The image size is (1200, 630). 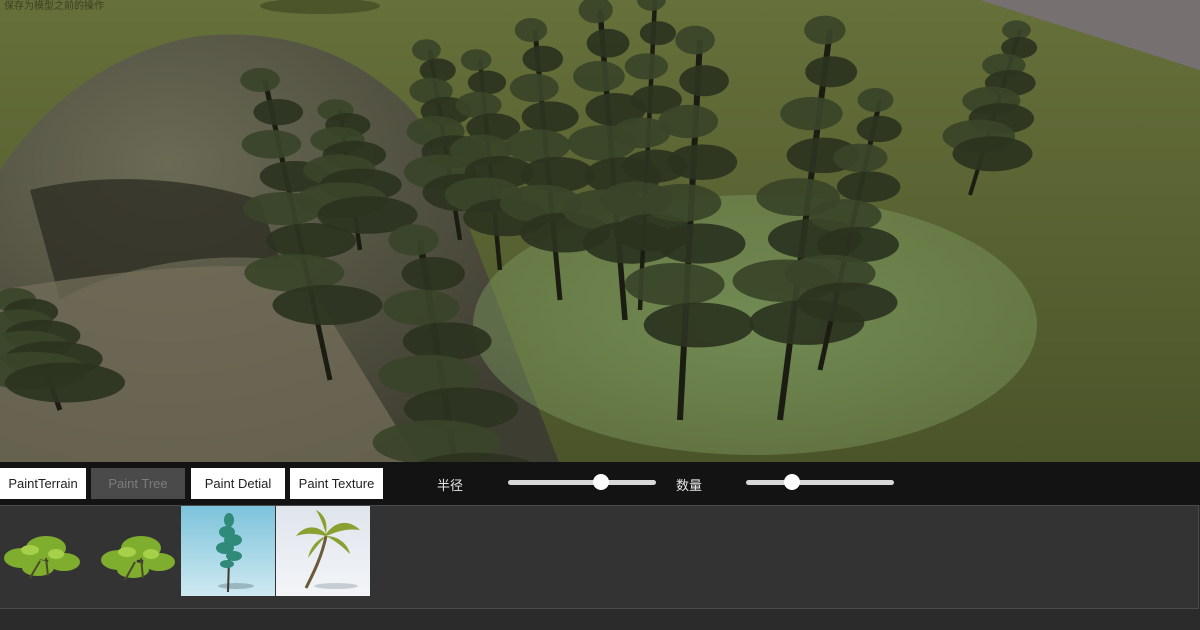 What do you see at coordinates (450, 486) in the screenshot?
I see `radius-label: 半径` at bounding box center [450, 486].